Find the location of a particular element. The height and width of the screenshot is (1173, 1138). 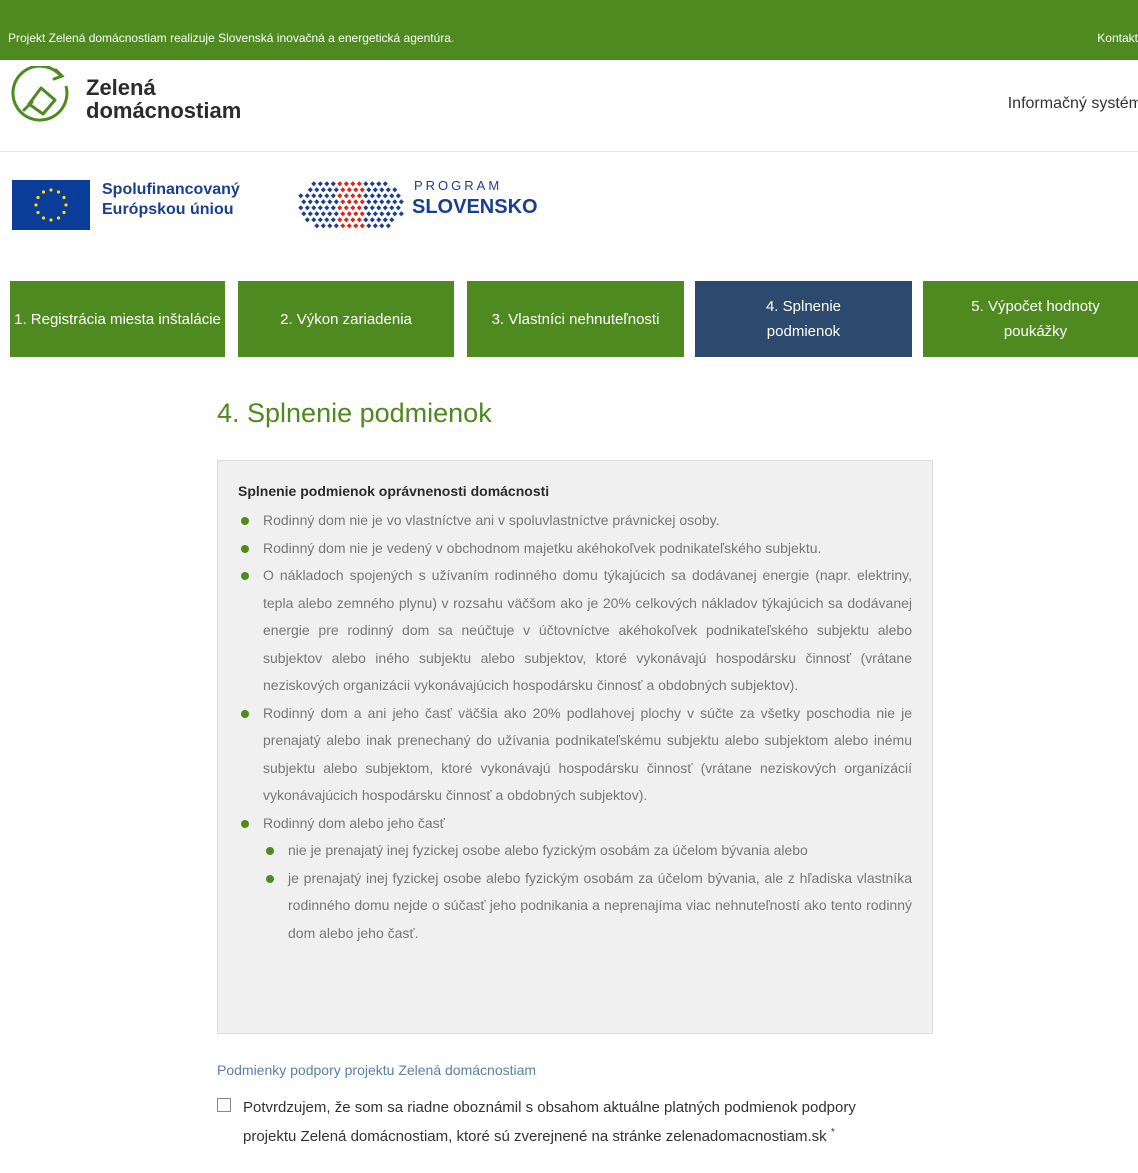

page-title: 4. Splnenie podmienok is located at coordinates (354, 413).